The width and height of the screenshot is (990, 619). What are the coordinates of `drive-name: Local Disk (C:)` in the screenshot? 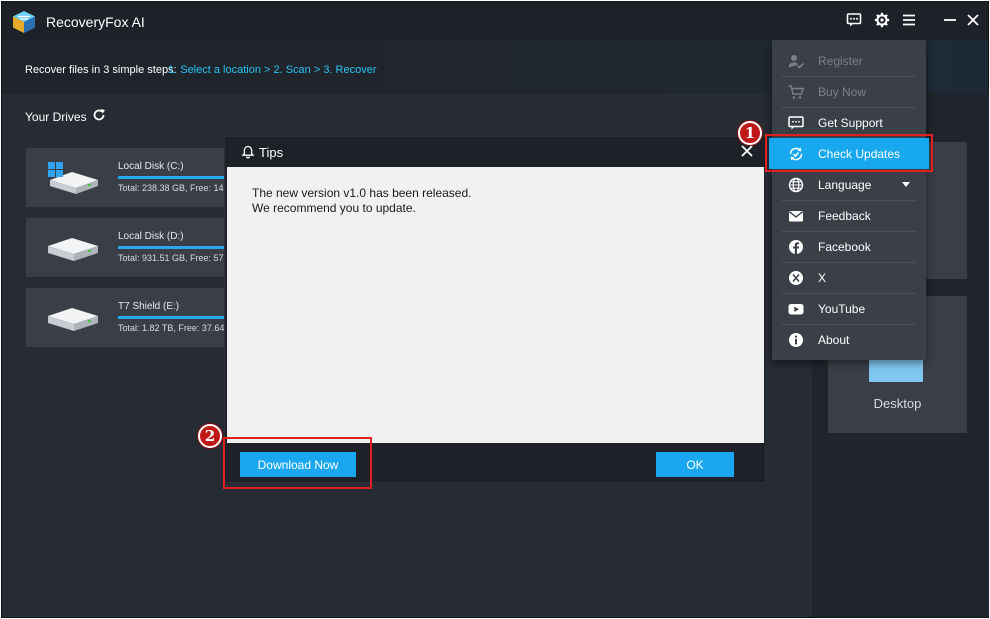 It's located at (151, 166).